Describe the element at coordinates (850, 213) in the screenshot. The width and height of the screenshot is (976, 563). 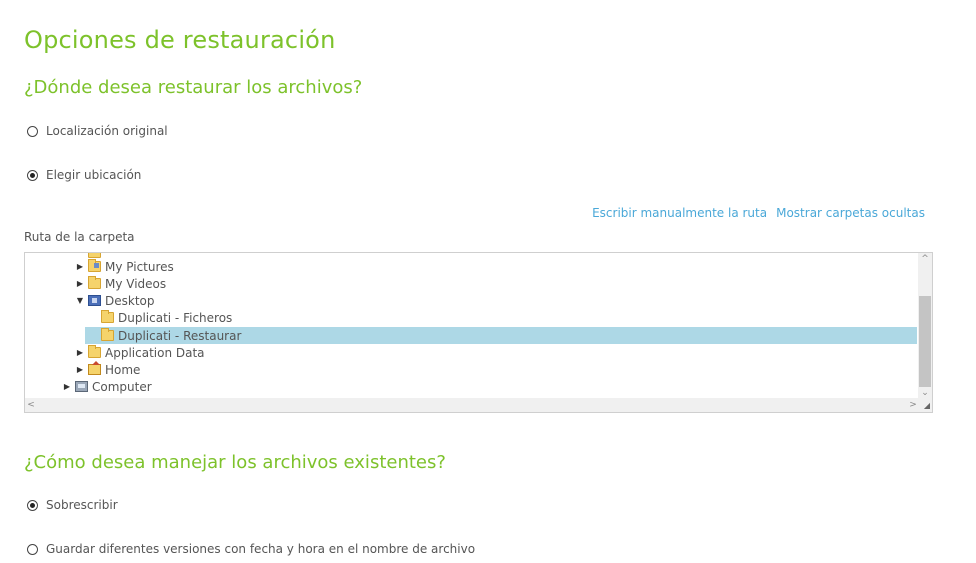
I see `show-hidden-folders-link: Mostrar carpetas ocultas` at that location.